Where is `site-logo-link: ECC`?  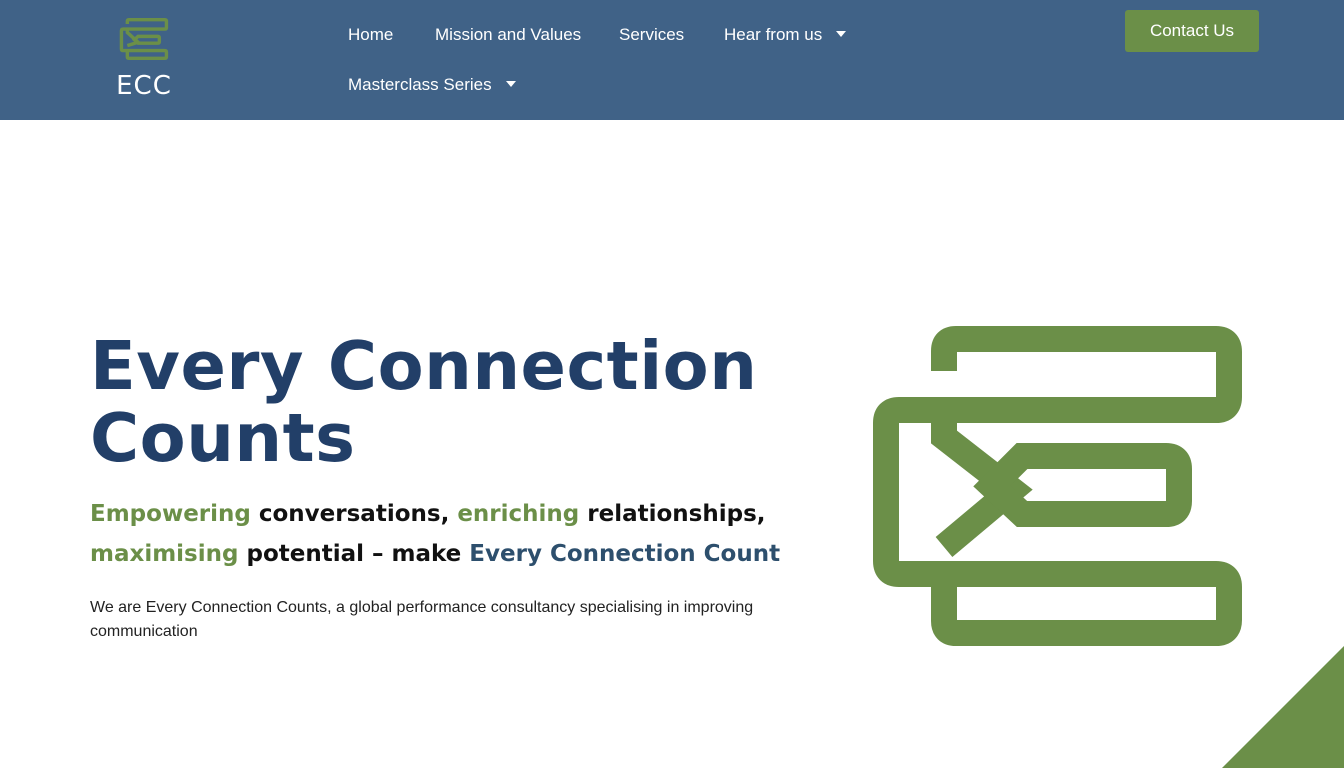
site-logo-link: ECC is located at coordinates (144, 59).